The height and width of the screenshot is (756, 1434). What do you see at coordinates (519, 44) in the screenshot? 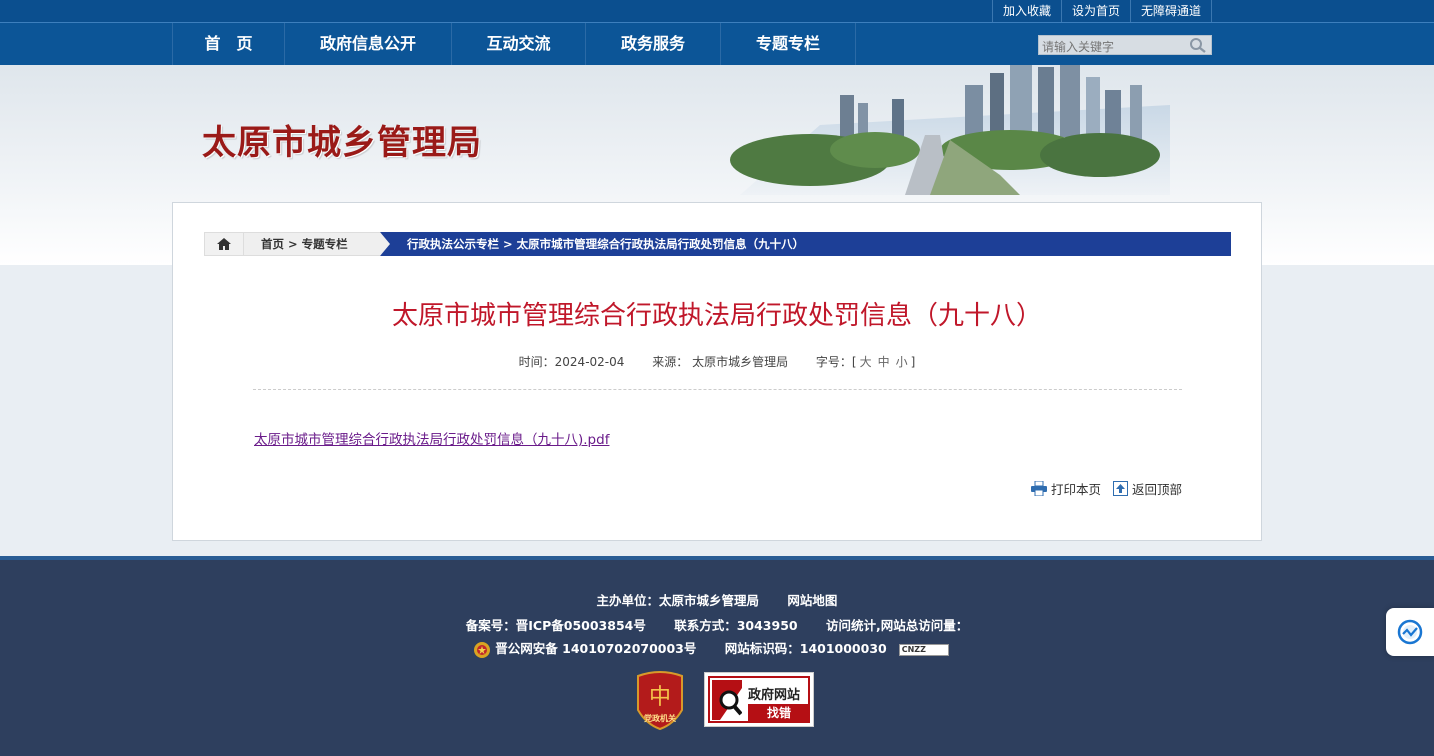
I see `nav-item-interaction: 互动交流` at bounding box center [519, 44].